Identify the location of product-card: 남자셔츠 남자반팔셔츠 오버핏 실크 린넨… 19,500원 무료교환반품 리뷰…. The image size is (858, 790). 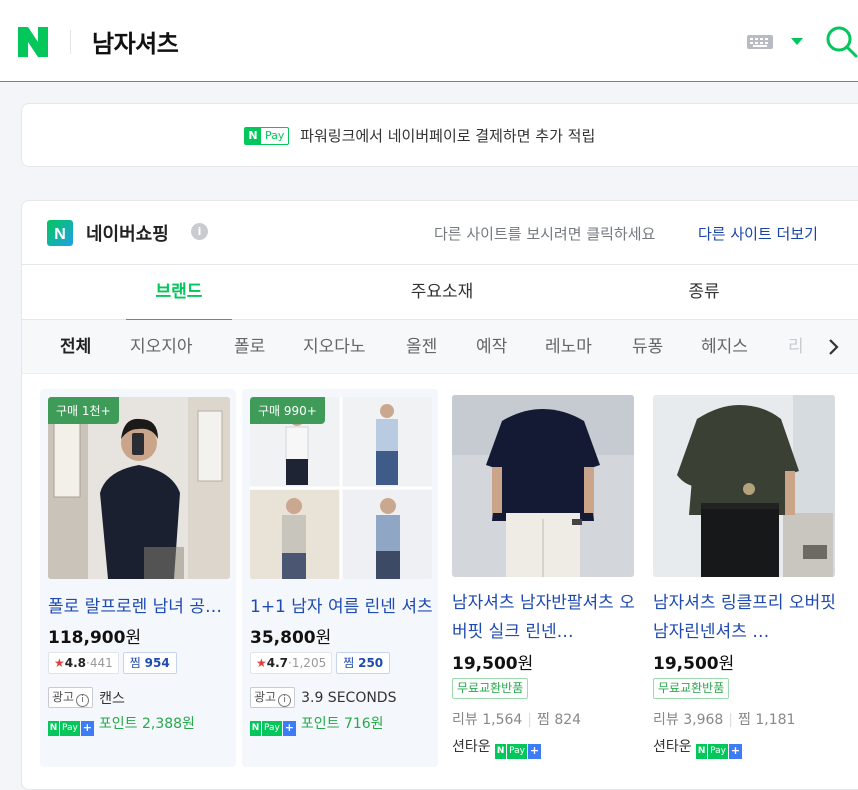
(542, 578).